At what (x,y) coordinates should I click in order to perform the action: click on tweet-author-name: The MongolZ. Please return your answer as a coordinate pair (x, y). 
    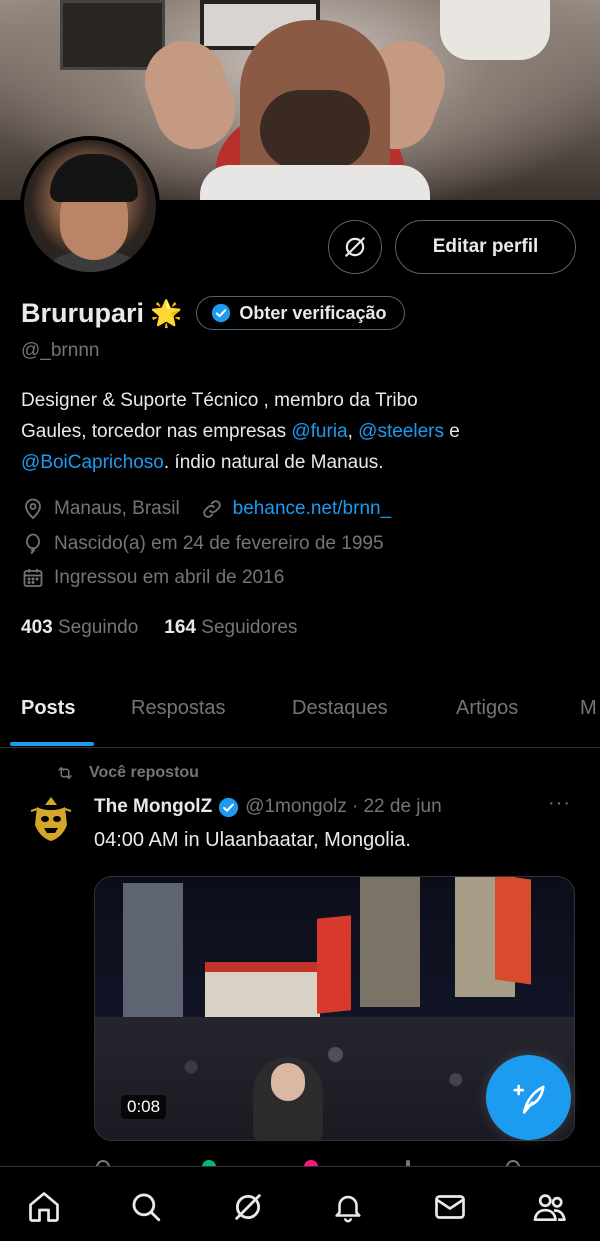
    Looking at the image, I should click on (153, 807).